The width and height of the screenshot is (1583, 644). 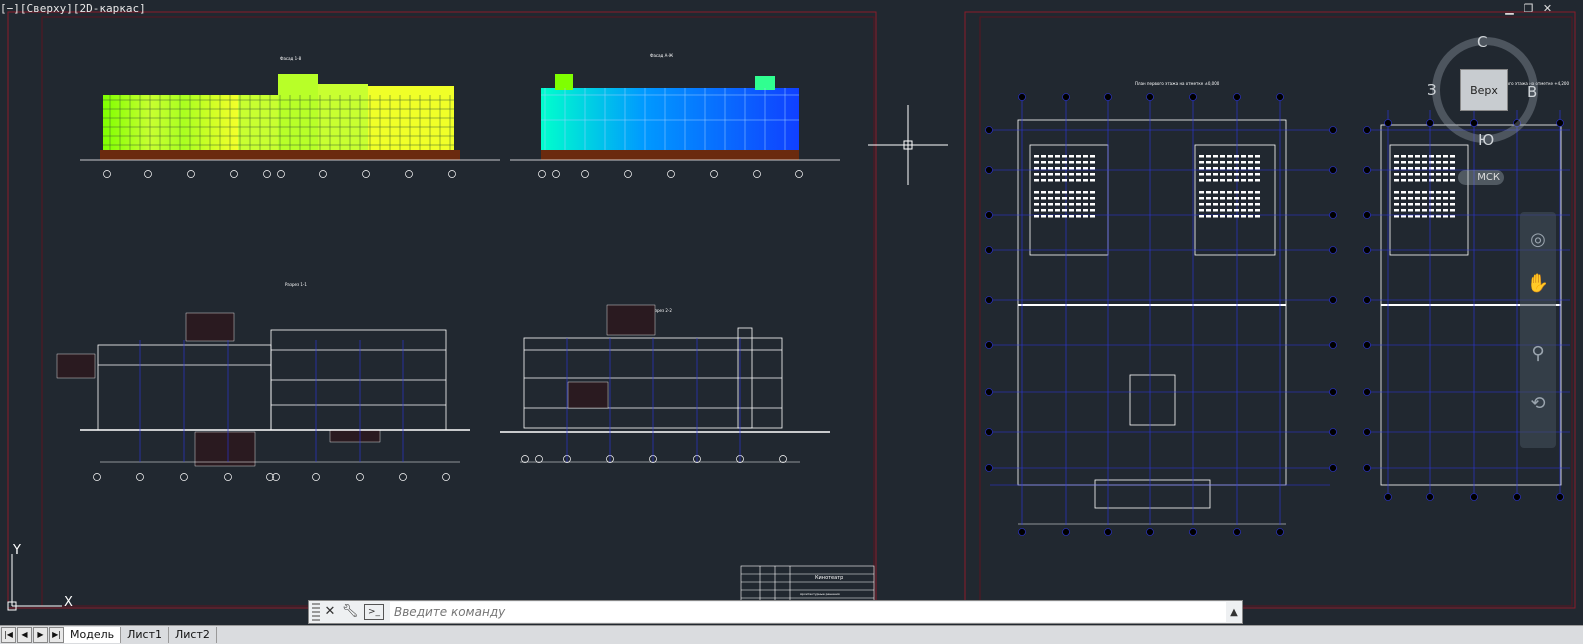 I want to click on ucs-x-label: X, so click(x=68, y=602).